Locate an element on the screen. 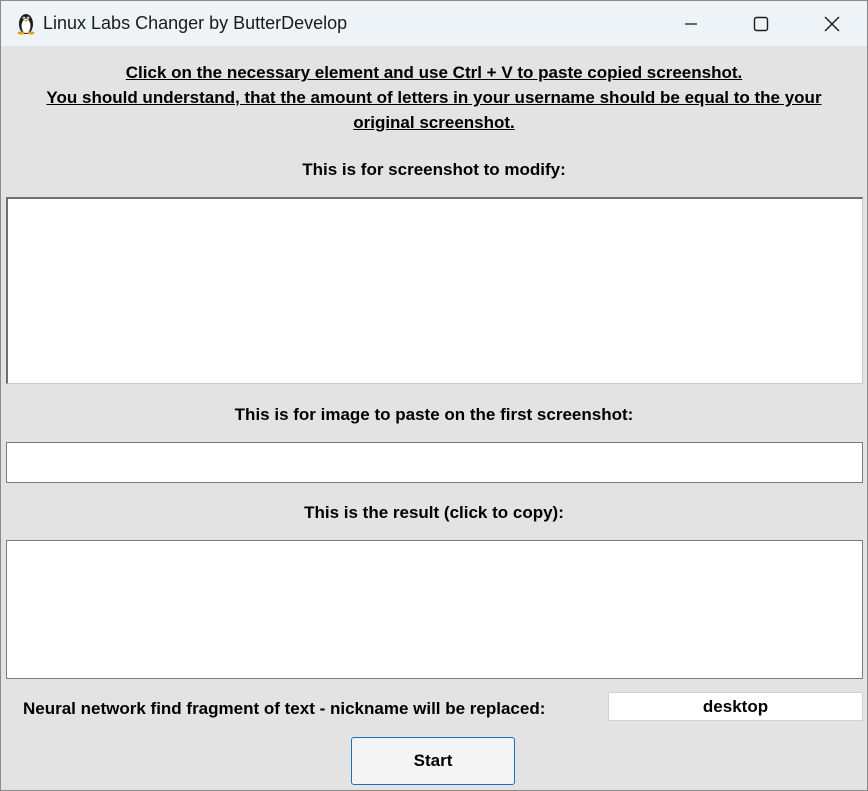  close-icon is located at coordinates (832, 23).